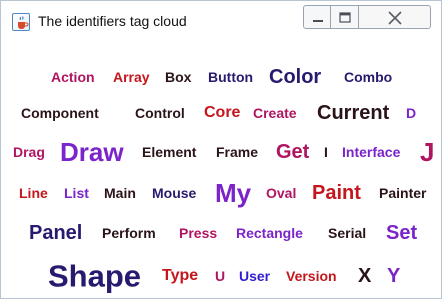 This screenshot has width=442, height=299. Describe the element at coordinates (233, 193) in the screenshot. I see `tag-my: My` at that location.